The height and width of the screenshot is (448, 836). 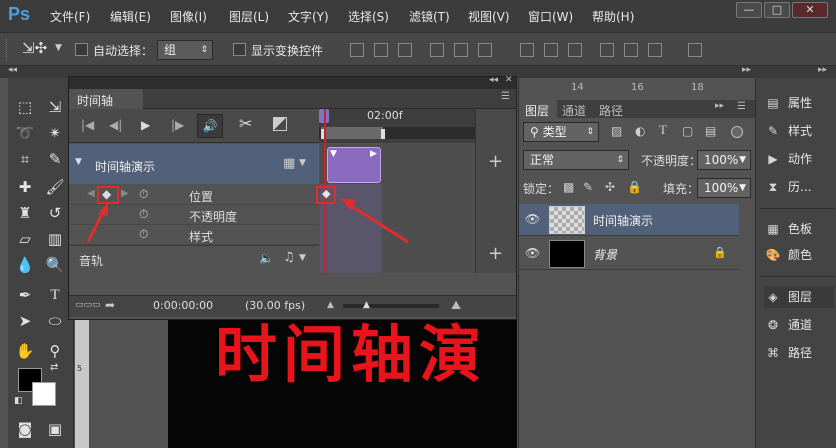 I want to click on tab-channels: 通道, so click(x=574, y=110).